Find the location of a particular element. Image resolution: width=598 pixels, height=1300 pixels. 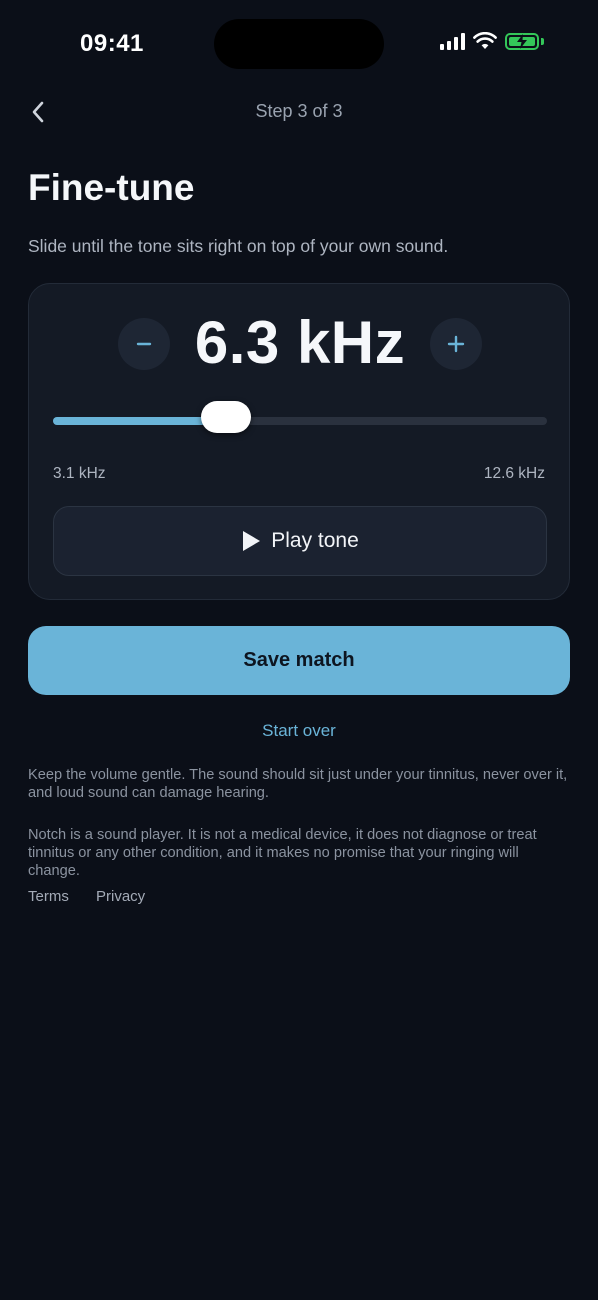

terms-link: Terms is located at coordinates (48, 896).